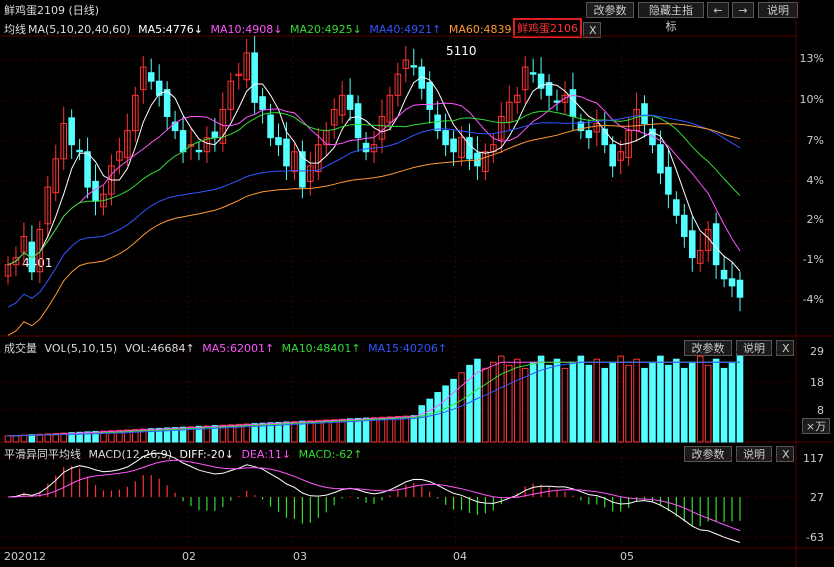 This screenshot has height=567, width=834. Describe the element at coordinates (374, 495) in the screenshot. I see `dea-line` at that location.